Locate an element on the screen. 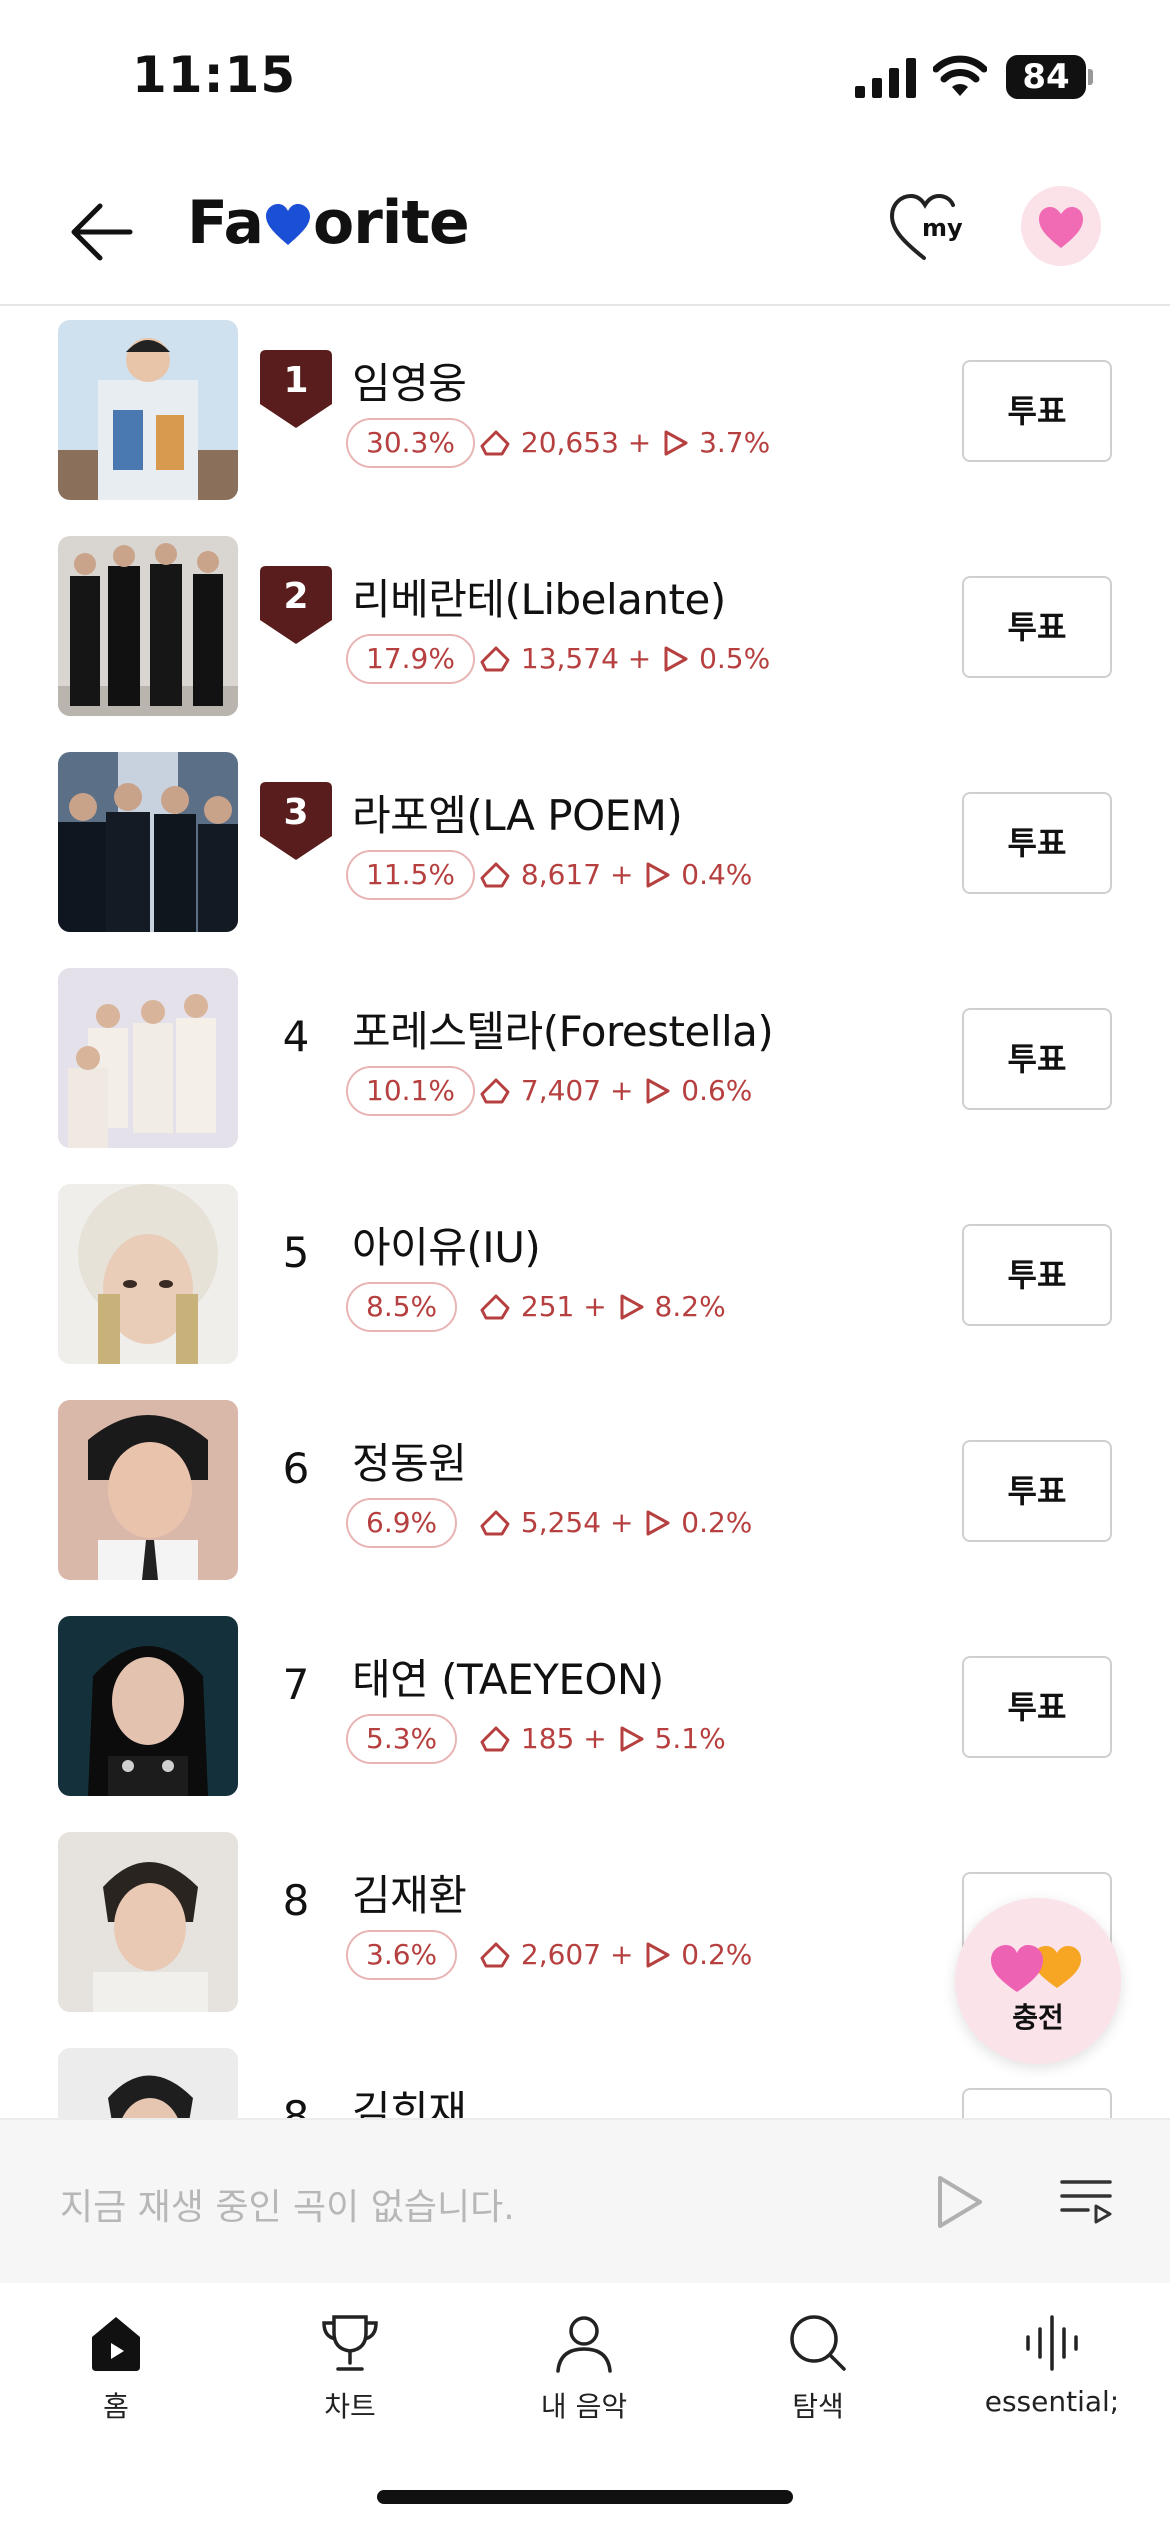 The width and height of the screenshot is (1170, 2532). pink-heart-icon is located at coordinates (1061, 227).